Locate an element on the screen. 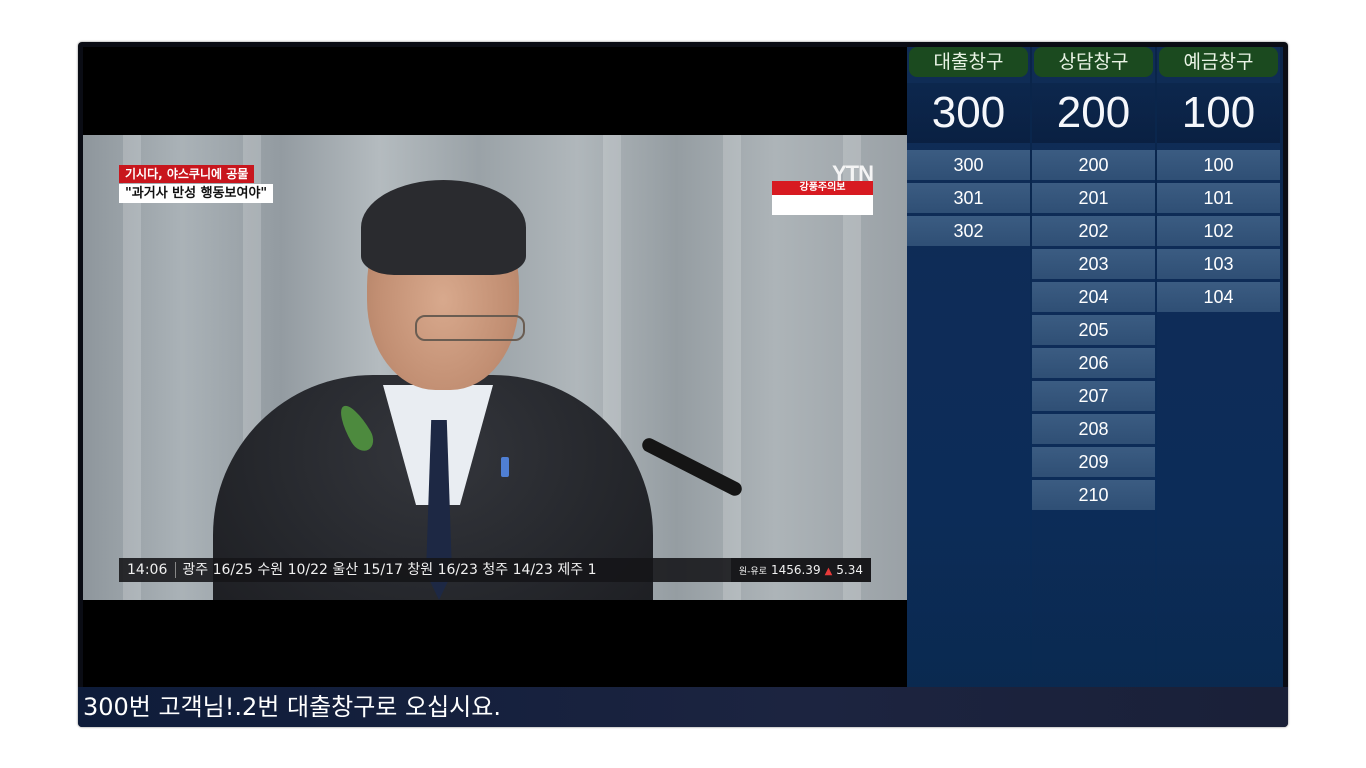 Image resolution: width=1366 pixels, height=768 pixels. ticket-item: 208 is located at coordinates (1093, 429).